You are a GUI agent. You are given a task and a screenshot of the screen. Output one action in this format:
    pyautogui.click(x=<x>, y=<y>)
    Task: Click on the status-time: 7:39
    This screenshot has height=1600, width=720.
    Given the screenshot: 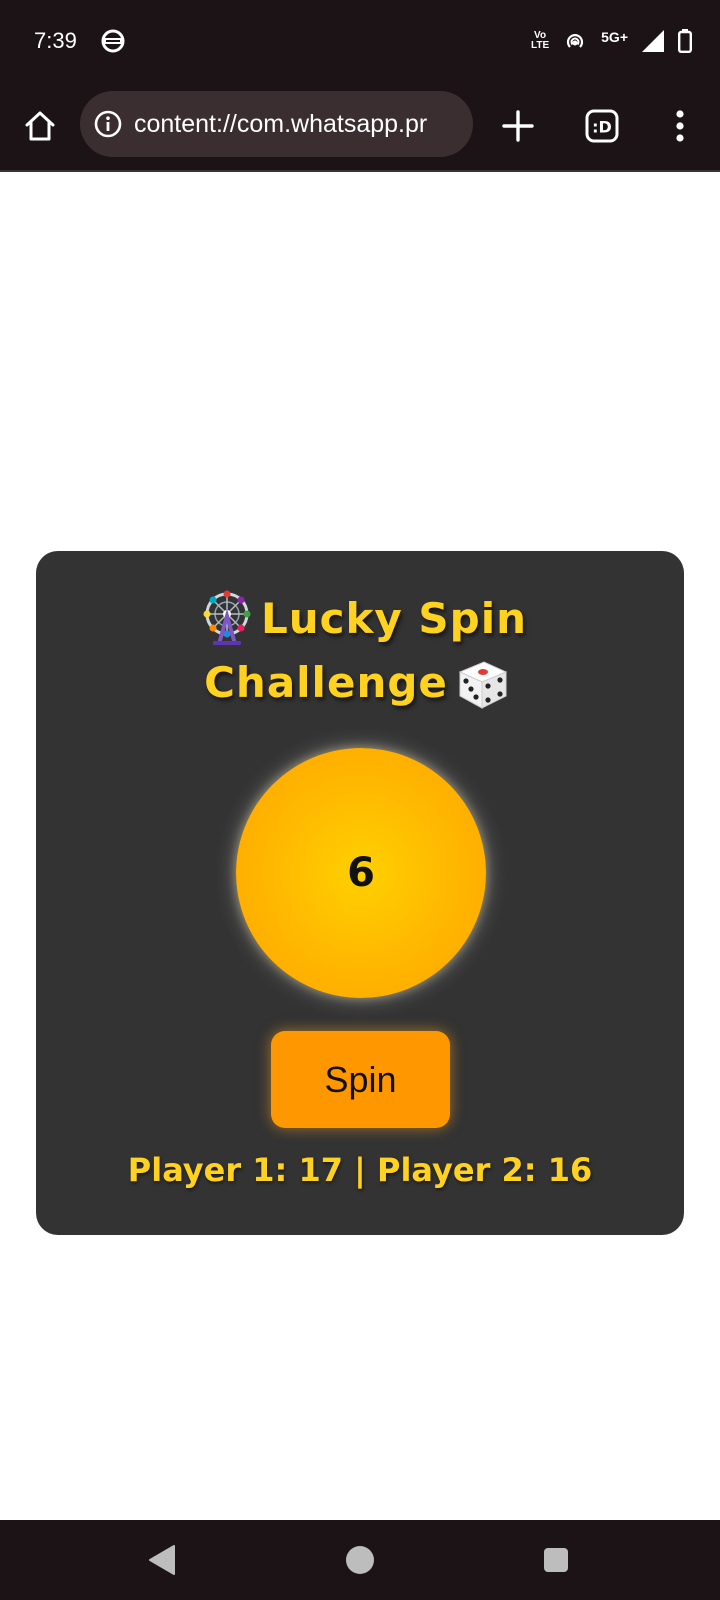 What is the action you would take?
    pyautogui.click(x=55, y=40)
    